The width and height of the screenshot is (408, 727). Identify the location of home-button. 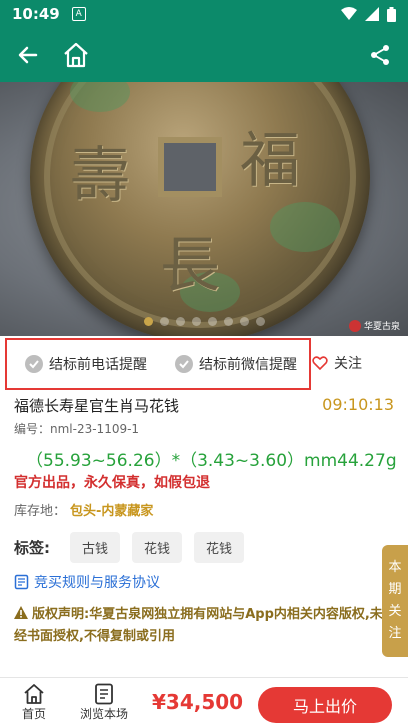
(76, 55).